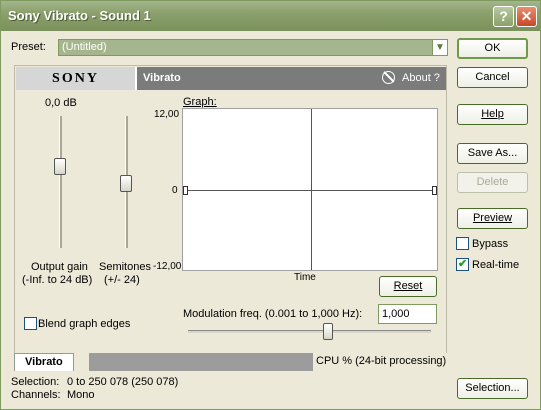 The width and height of the screenshot is (541, 410). What do you see at coordinates (434, 190) in the screenshot?
I see `graph-right-handle` at bounding box center [434, 190].